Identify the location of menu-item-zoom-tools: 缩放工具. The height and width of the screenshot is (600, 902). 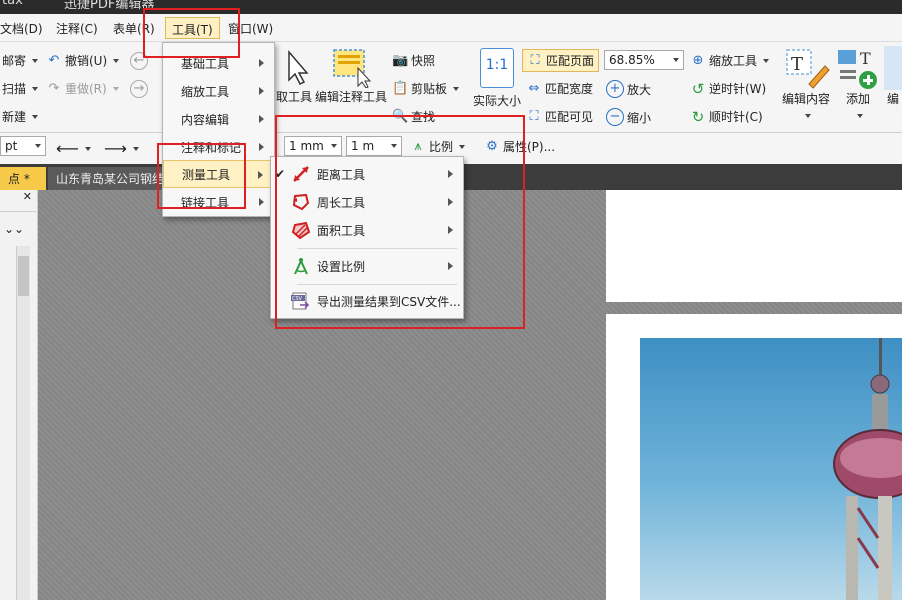
(218, 91).